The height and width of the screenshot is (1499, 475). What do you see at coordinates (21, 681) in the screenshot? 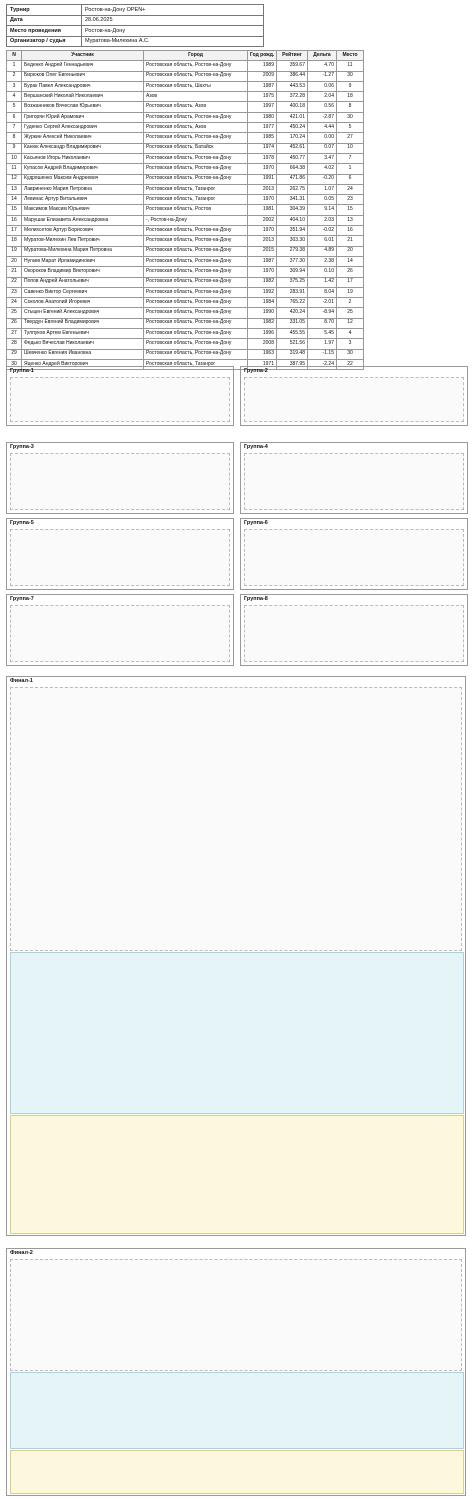
I see `final1-title: Финал-1` at bounding box center [21, 681].